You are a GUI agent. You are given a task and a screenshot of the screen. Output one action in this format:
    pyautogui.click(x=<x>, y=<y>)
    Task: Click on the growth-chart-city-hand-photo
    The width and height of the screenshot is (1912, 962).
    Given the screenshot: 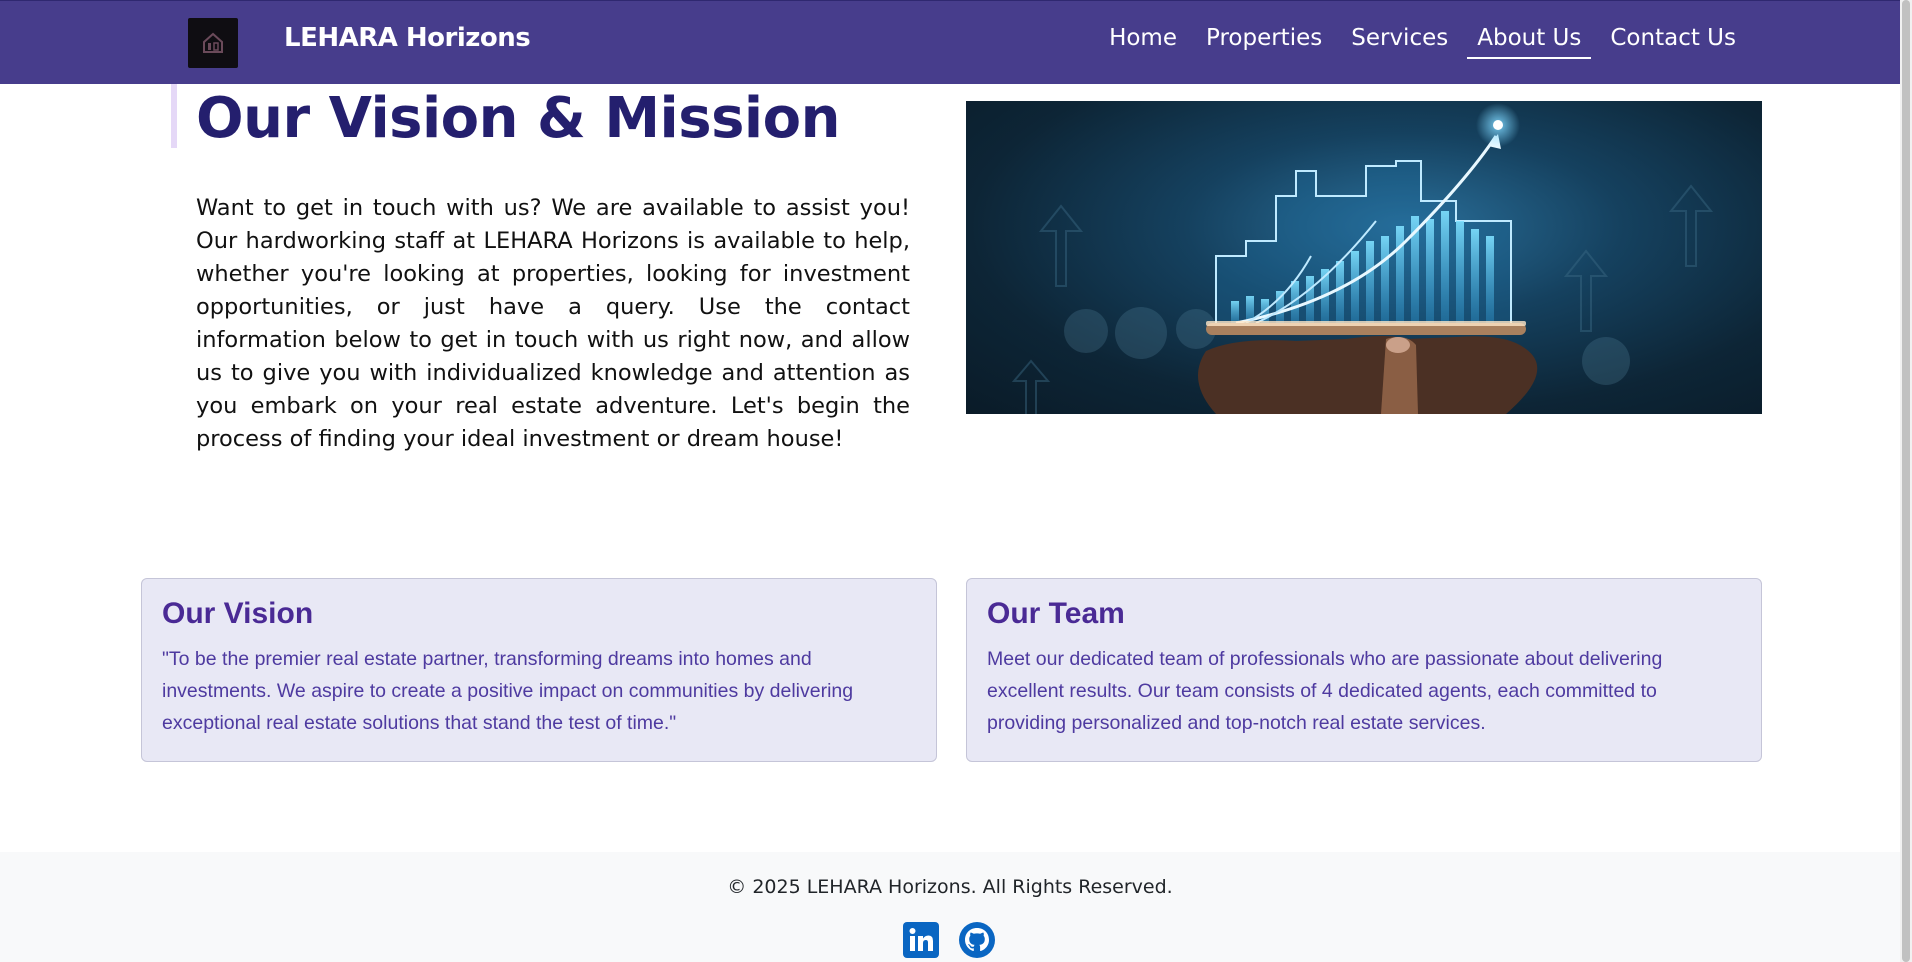 What is the action you would take?
    pyautogui.click(x=1364, y=257)
    